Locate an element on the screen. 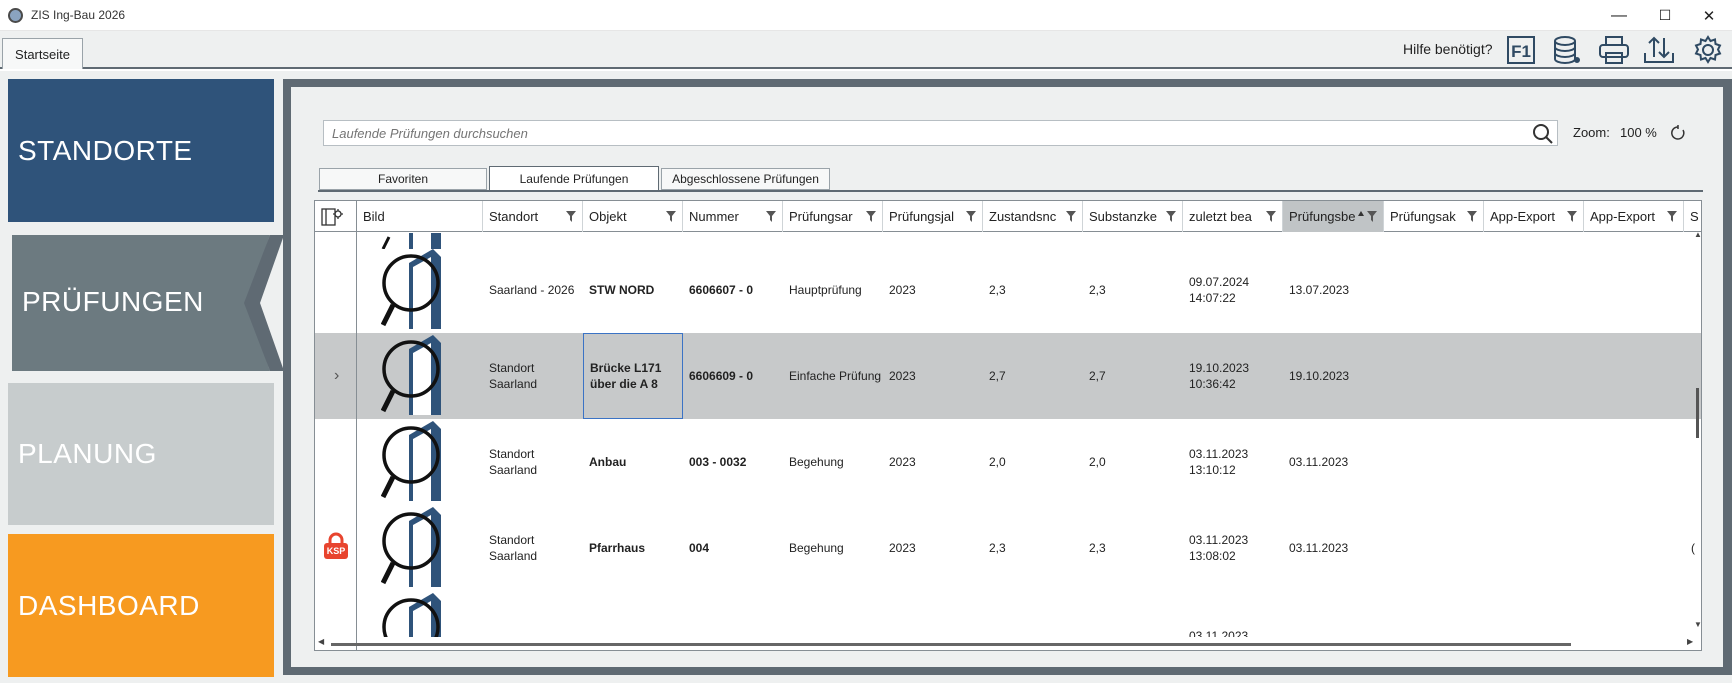 The image size is (1732, 683). cell-substanzkennzahl: 2,0 is located at coordinates (1097, 462).